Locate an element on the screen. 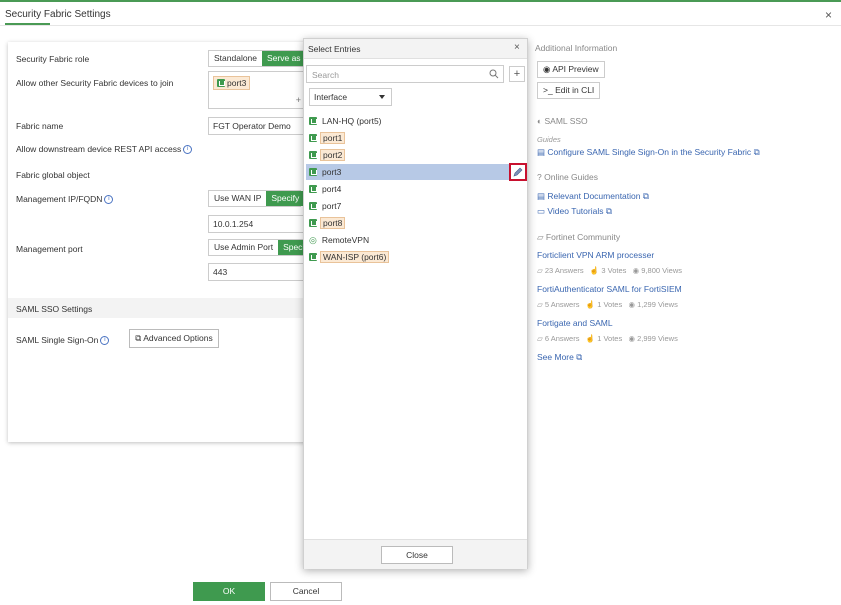 This screenshot has width=841, height=605. community-heading: ▱ Fortinet Community is located at coordinates (579, 237).